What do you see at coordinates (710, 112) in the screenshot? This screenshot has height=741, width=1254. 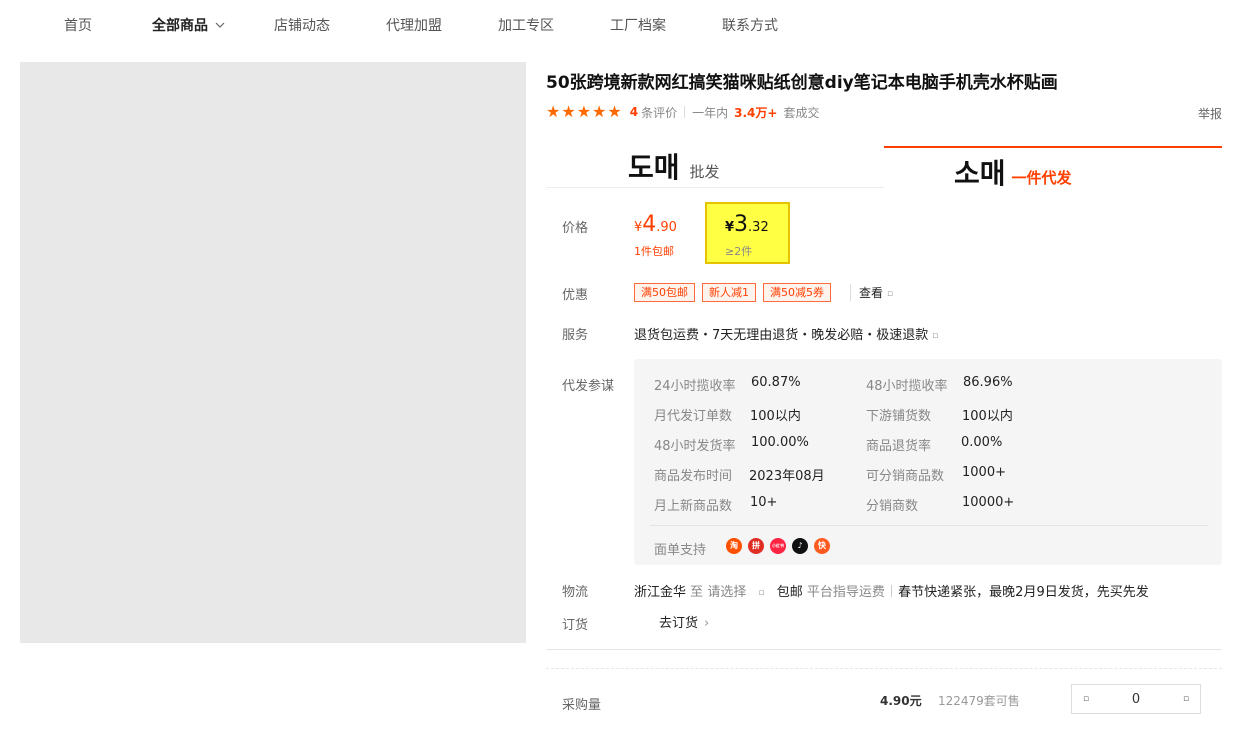 I see `period-label: 一年内` at bounding box center [710, 112].